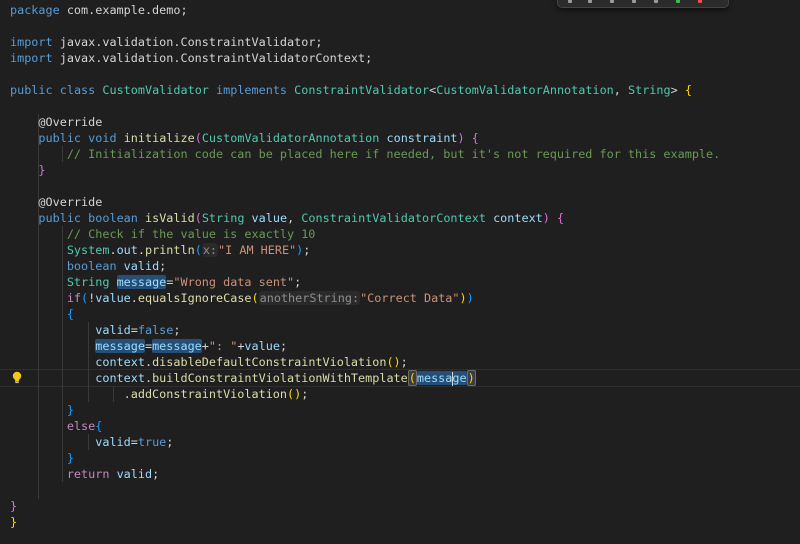  Describe the element at coordinates (269, 362) in the screenshot. I see `method-name: disableDefaultConstraintViolation` at that location.